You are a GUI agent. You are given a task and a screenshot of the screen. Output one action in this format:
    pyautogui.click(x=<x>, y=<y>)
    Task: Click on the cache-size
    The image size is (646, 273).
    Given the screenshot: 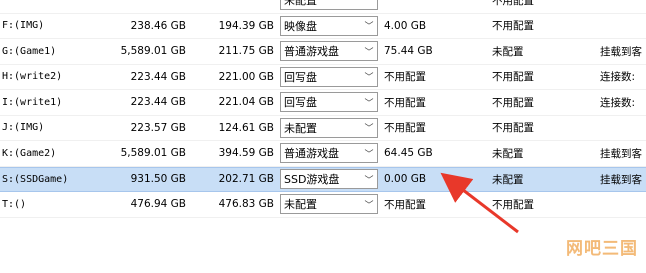 What is the action you would take?
    pyautogui.click(x=432, y=6)
    